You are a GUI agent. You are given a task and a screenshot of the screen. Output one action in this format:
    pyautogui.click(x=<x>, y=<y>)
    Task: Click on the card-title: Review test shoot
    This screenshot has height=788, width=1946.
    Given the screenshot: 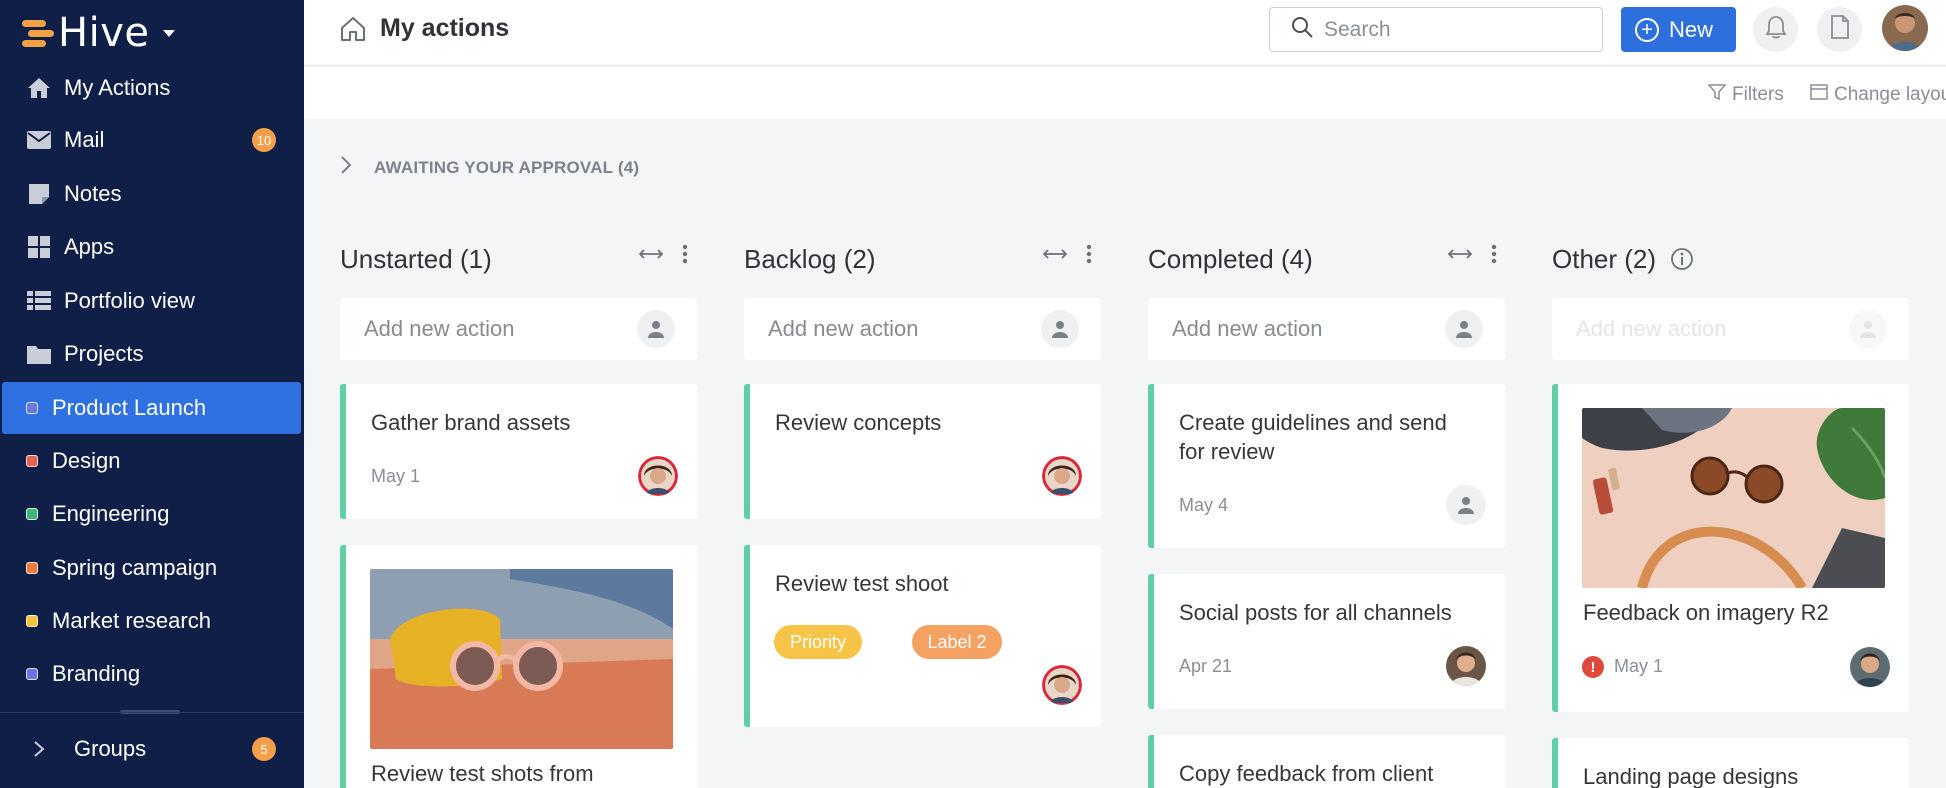 What is the action you would take?
    pyautogui.click(x=862, y=583)
    